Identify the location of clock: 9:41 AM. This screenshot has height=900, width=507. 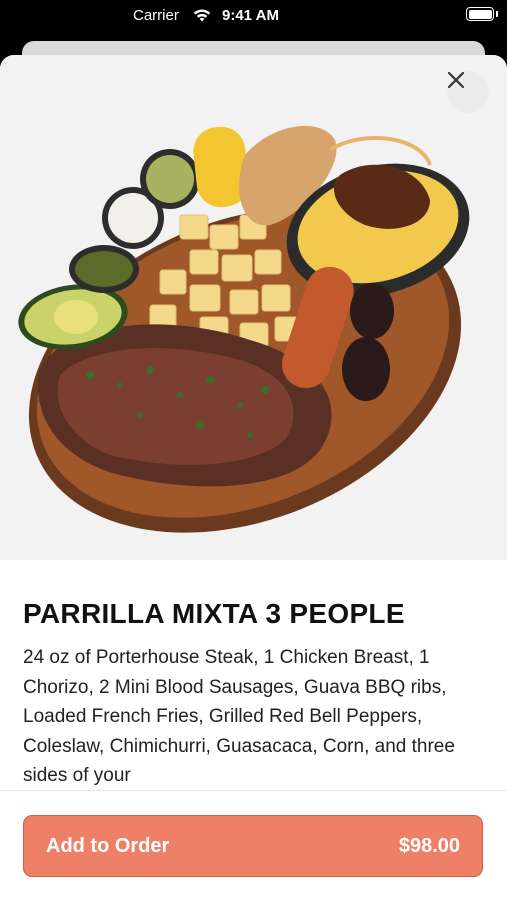
(250, 15).